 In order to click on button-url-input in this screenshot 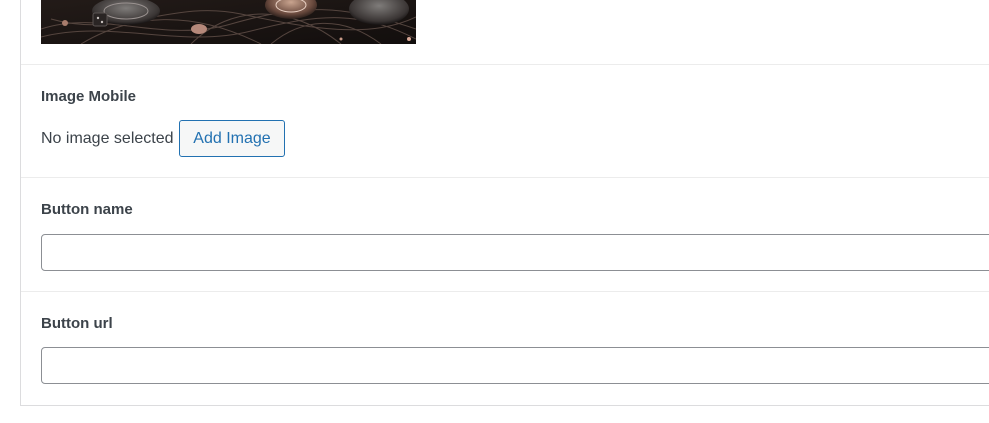, I will do `click(515, 365)`.